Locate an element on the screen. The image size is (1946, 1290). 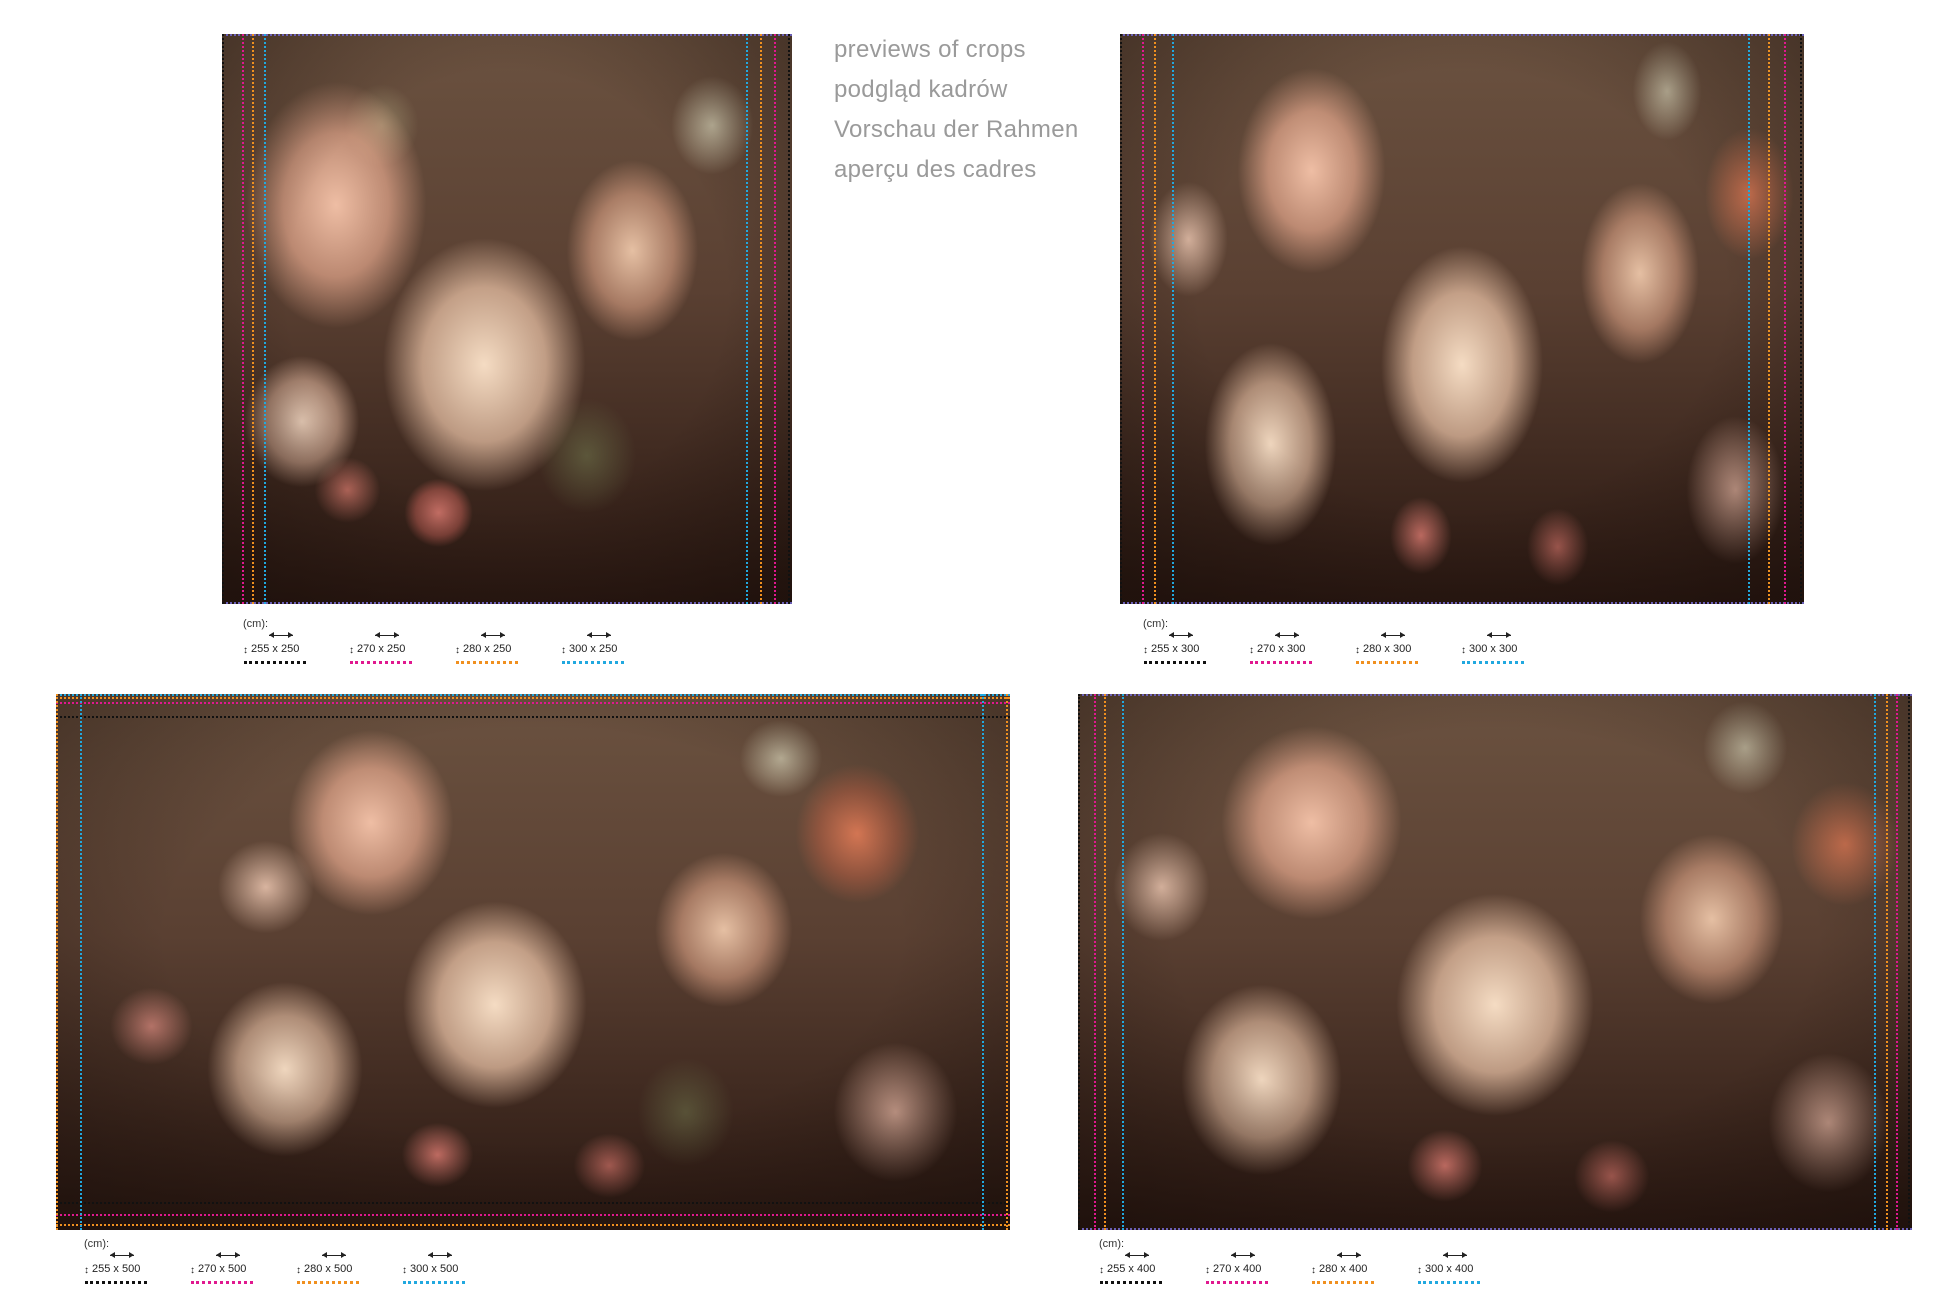
legend-item-blue: ↕ 300 x 500 is located at coordinates (455, 1268).